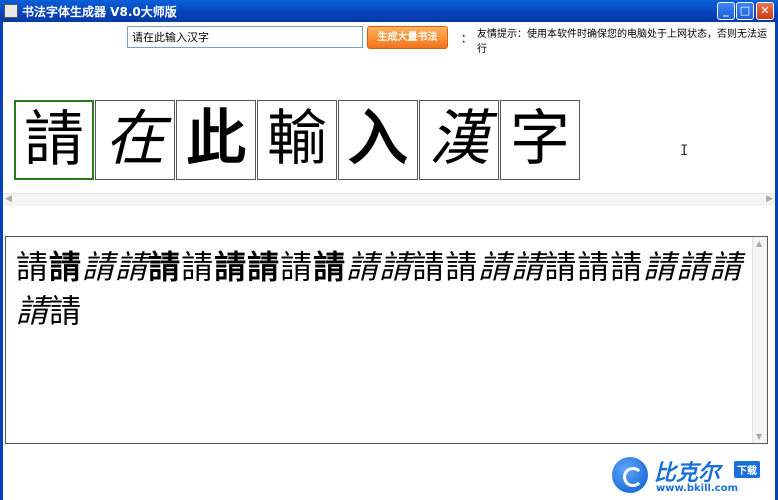 This screenshot has height=500, width=778. Describe the element at coordinates (697, 488) in the screenshot. I see `logo-url: www.bkill.com` at that location.